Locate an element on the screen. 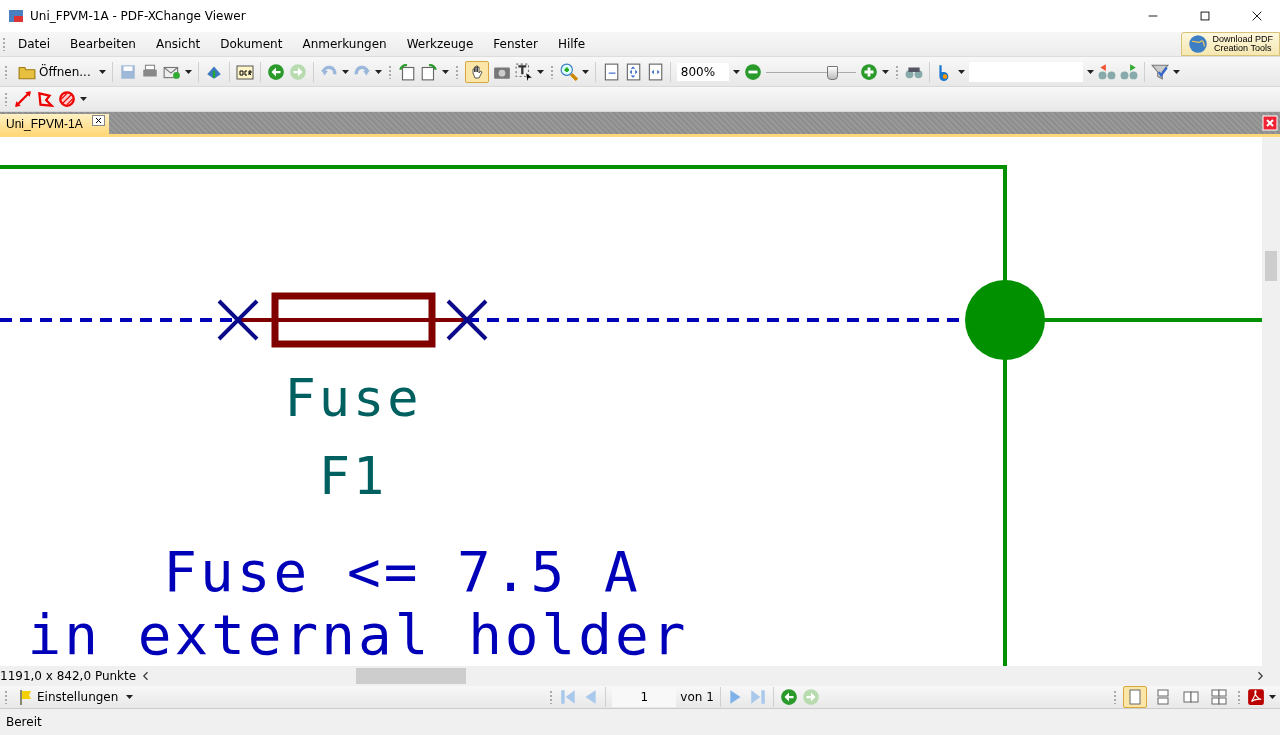 This screenshot has height=735, width=1280. area-icon is located at coordinates (67, 99).